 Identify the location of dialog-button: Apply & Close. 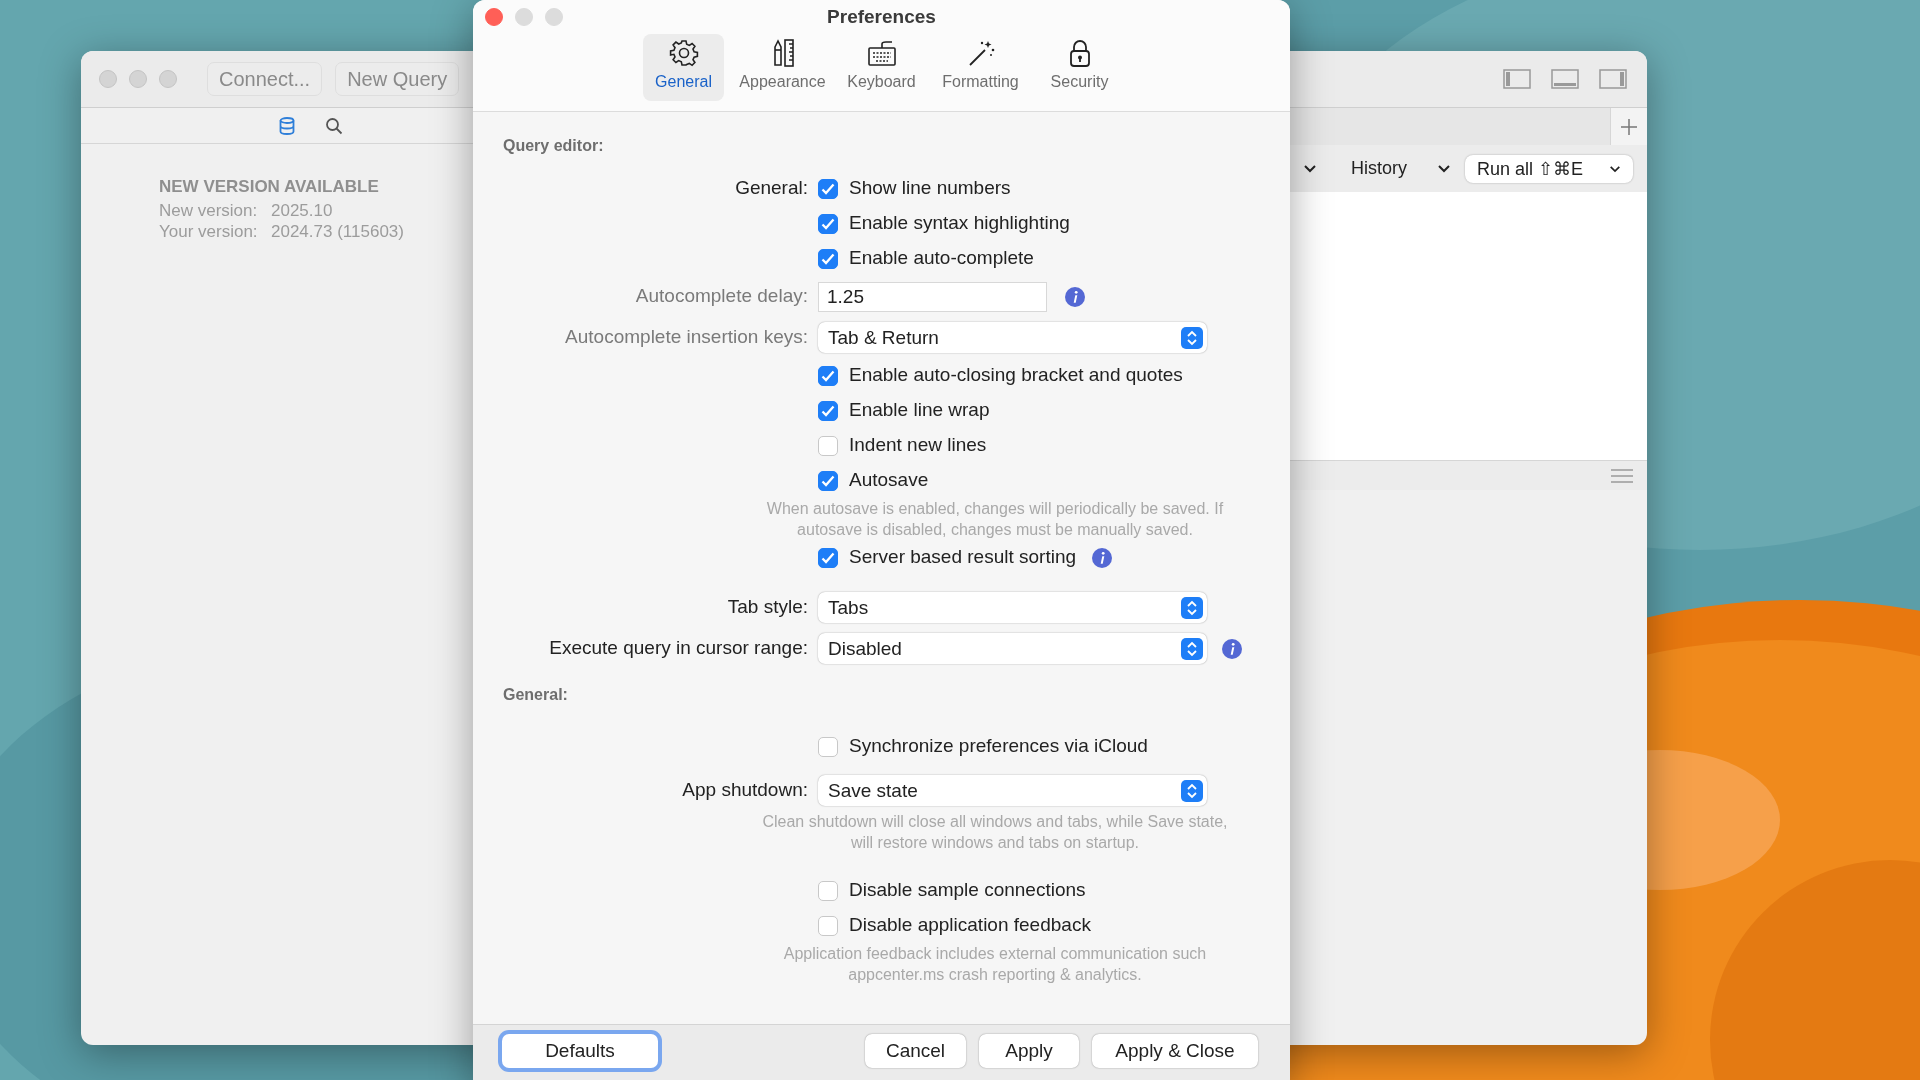
(1175, 1051).